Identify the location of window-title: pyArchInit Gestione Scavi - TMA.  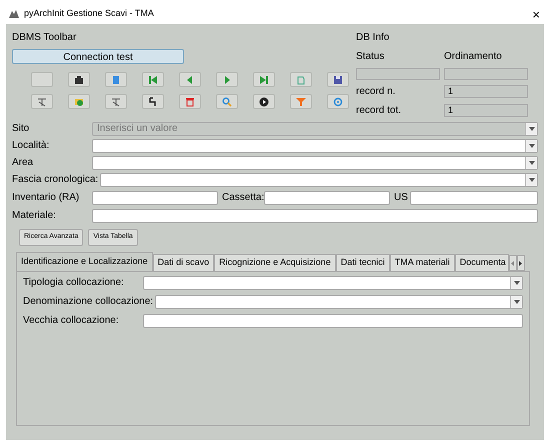
(89, 13).